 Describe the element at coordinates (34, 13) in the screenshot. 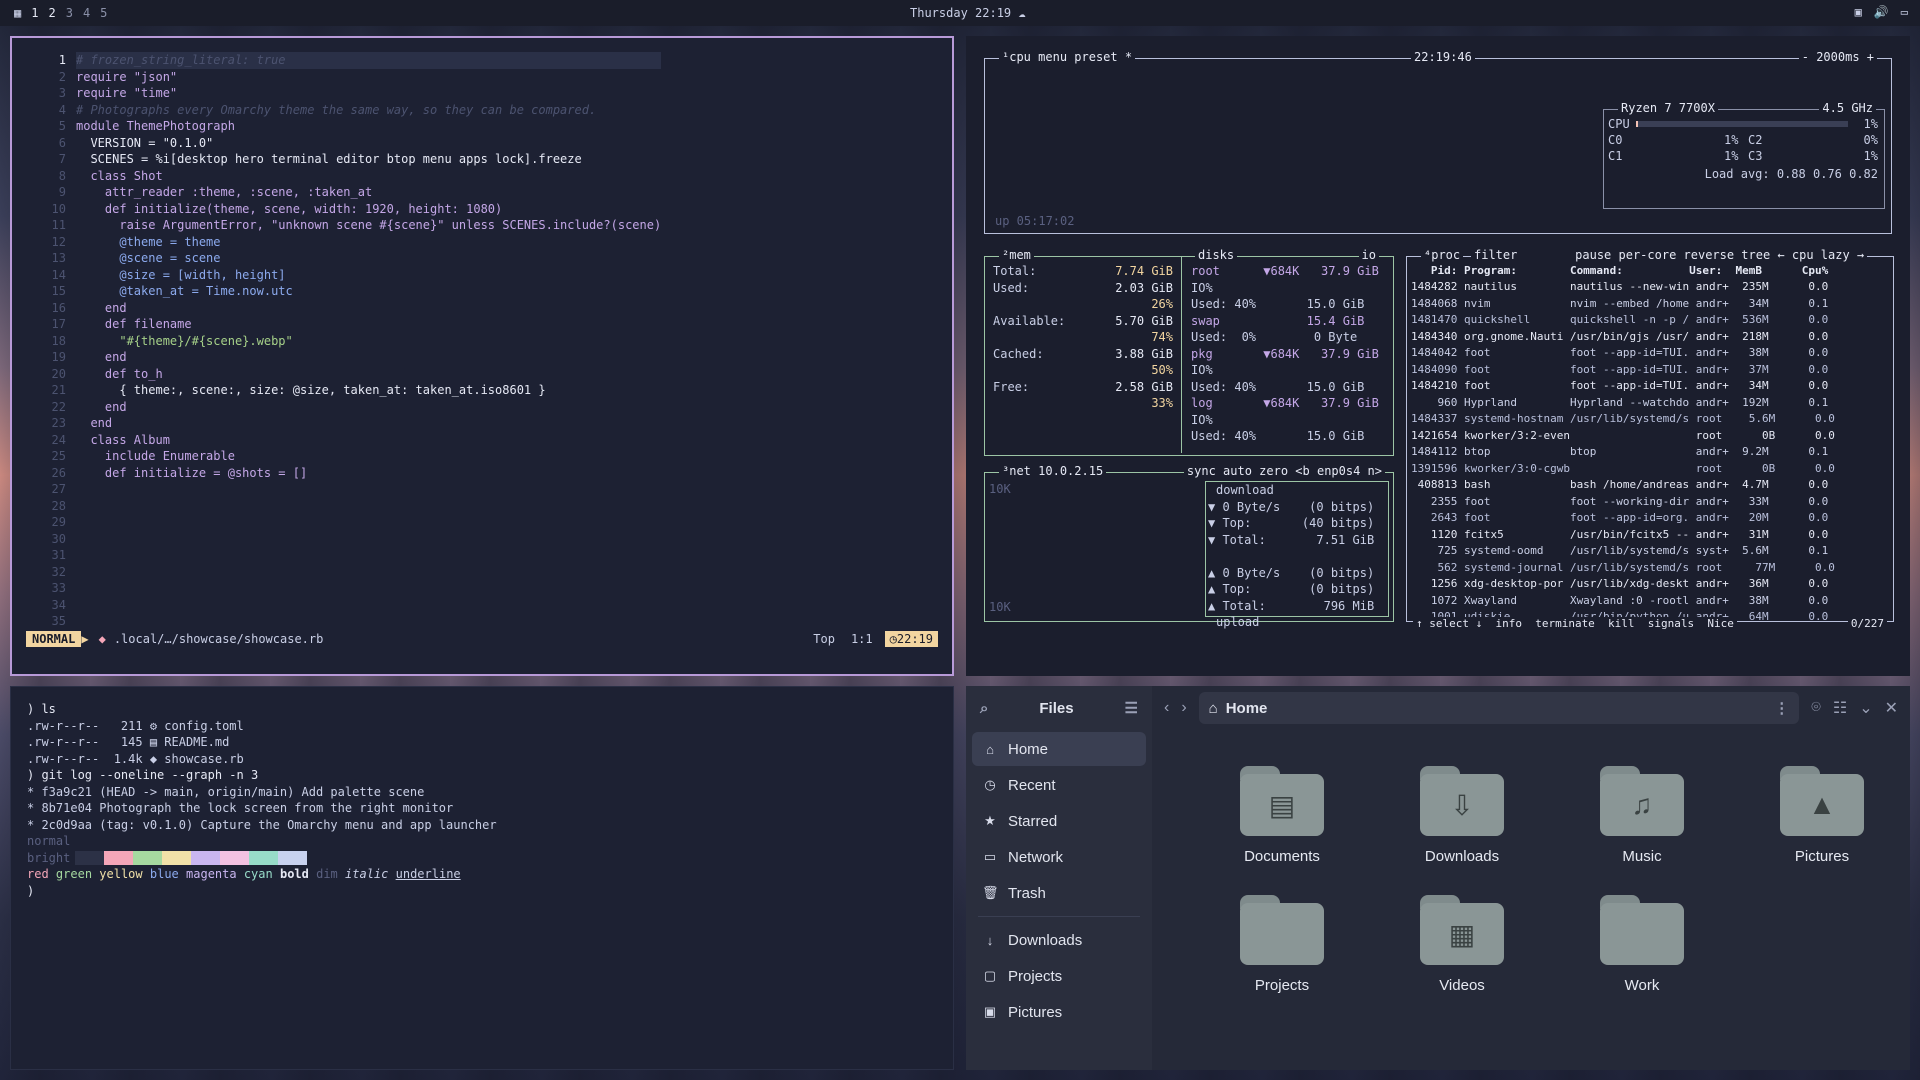

I see `workspace-1: 1` at that location.